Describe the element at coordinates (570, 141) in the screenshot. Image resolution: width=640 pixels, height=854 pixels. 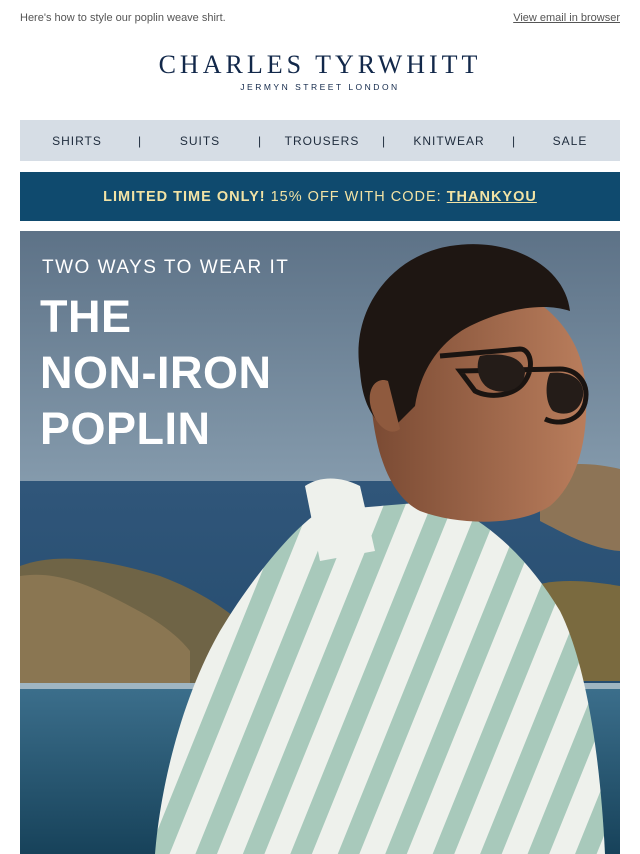
I see `nav-item-sale: SALE` at that location.